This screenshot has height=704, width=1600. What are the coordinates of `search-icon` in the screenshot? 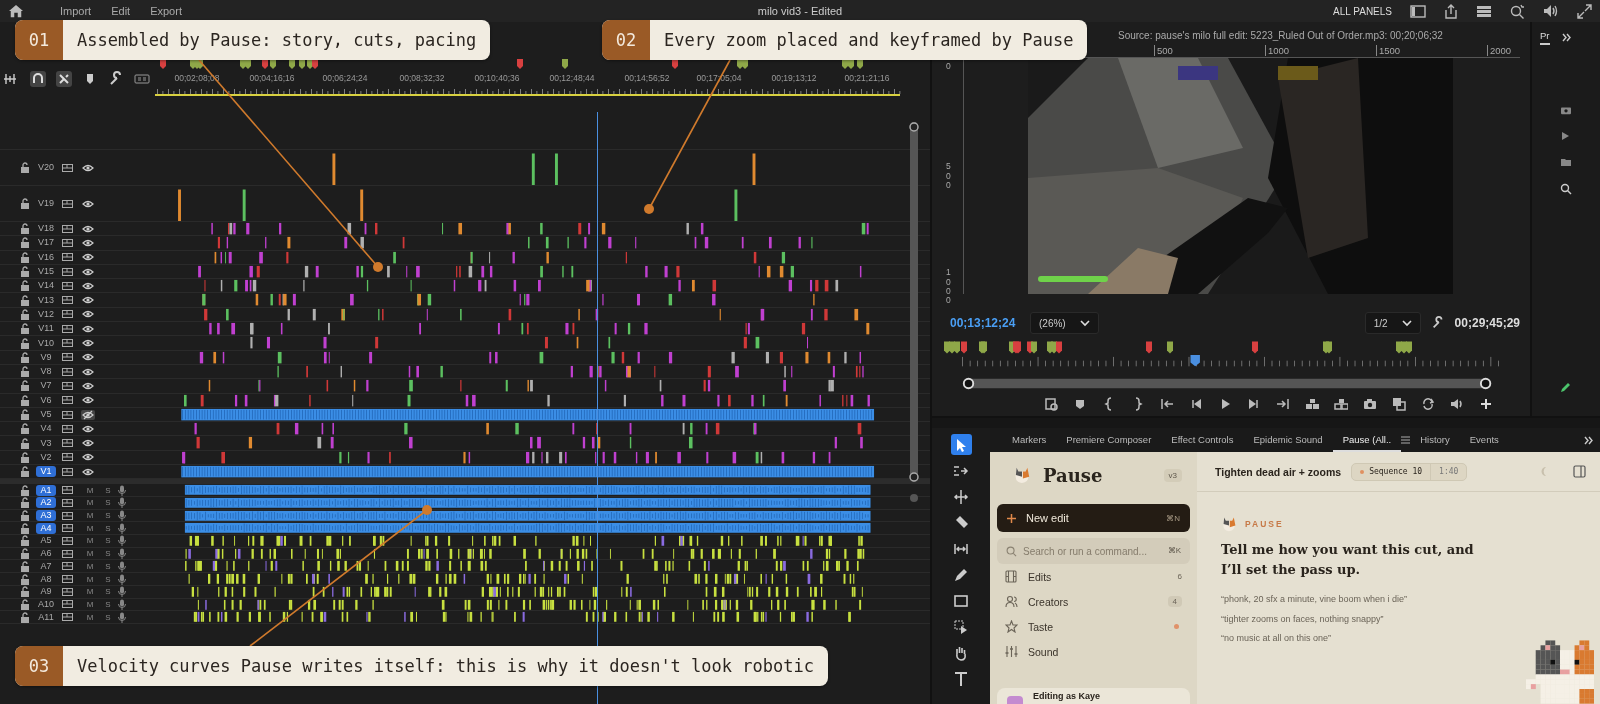 It's located at (1517, 11).